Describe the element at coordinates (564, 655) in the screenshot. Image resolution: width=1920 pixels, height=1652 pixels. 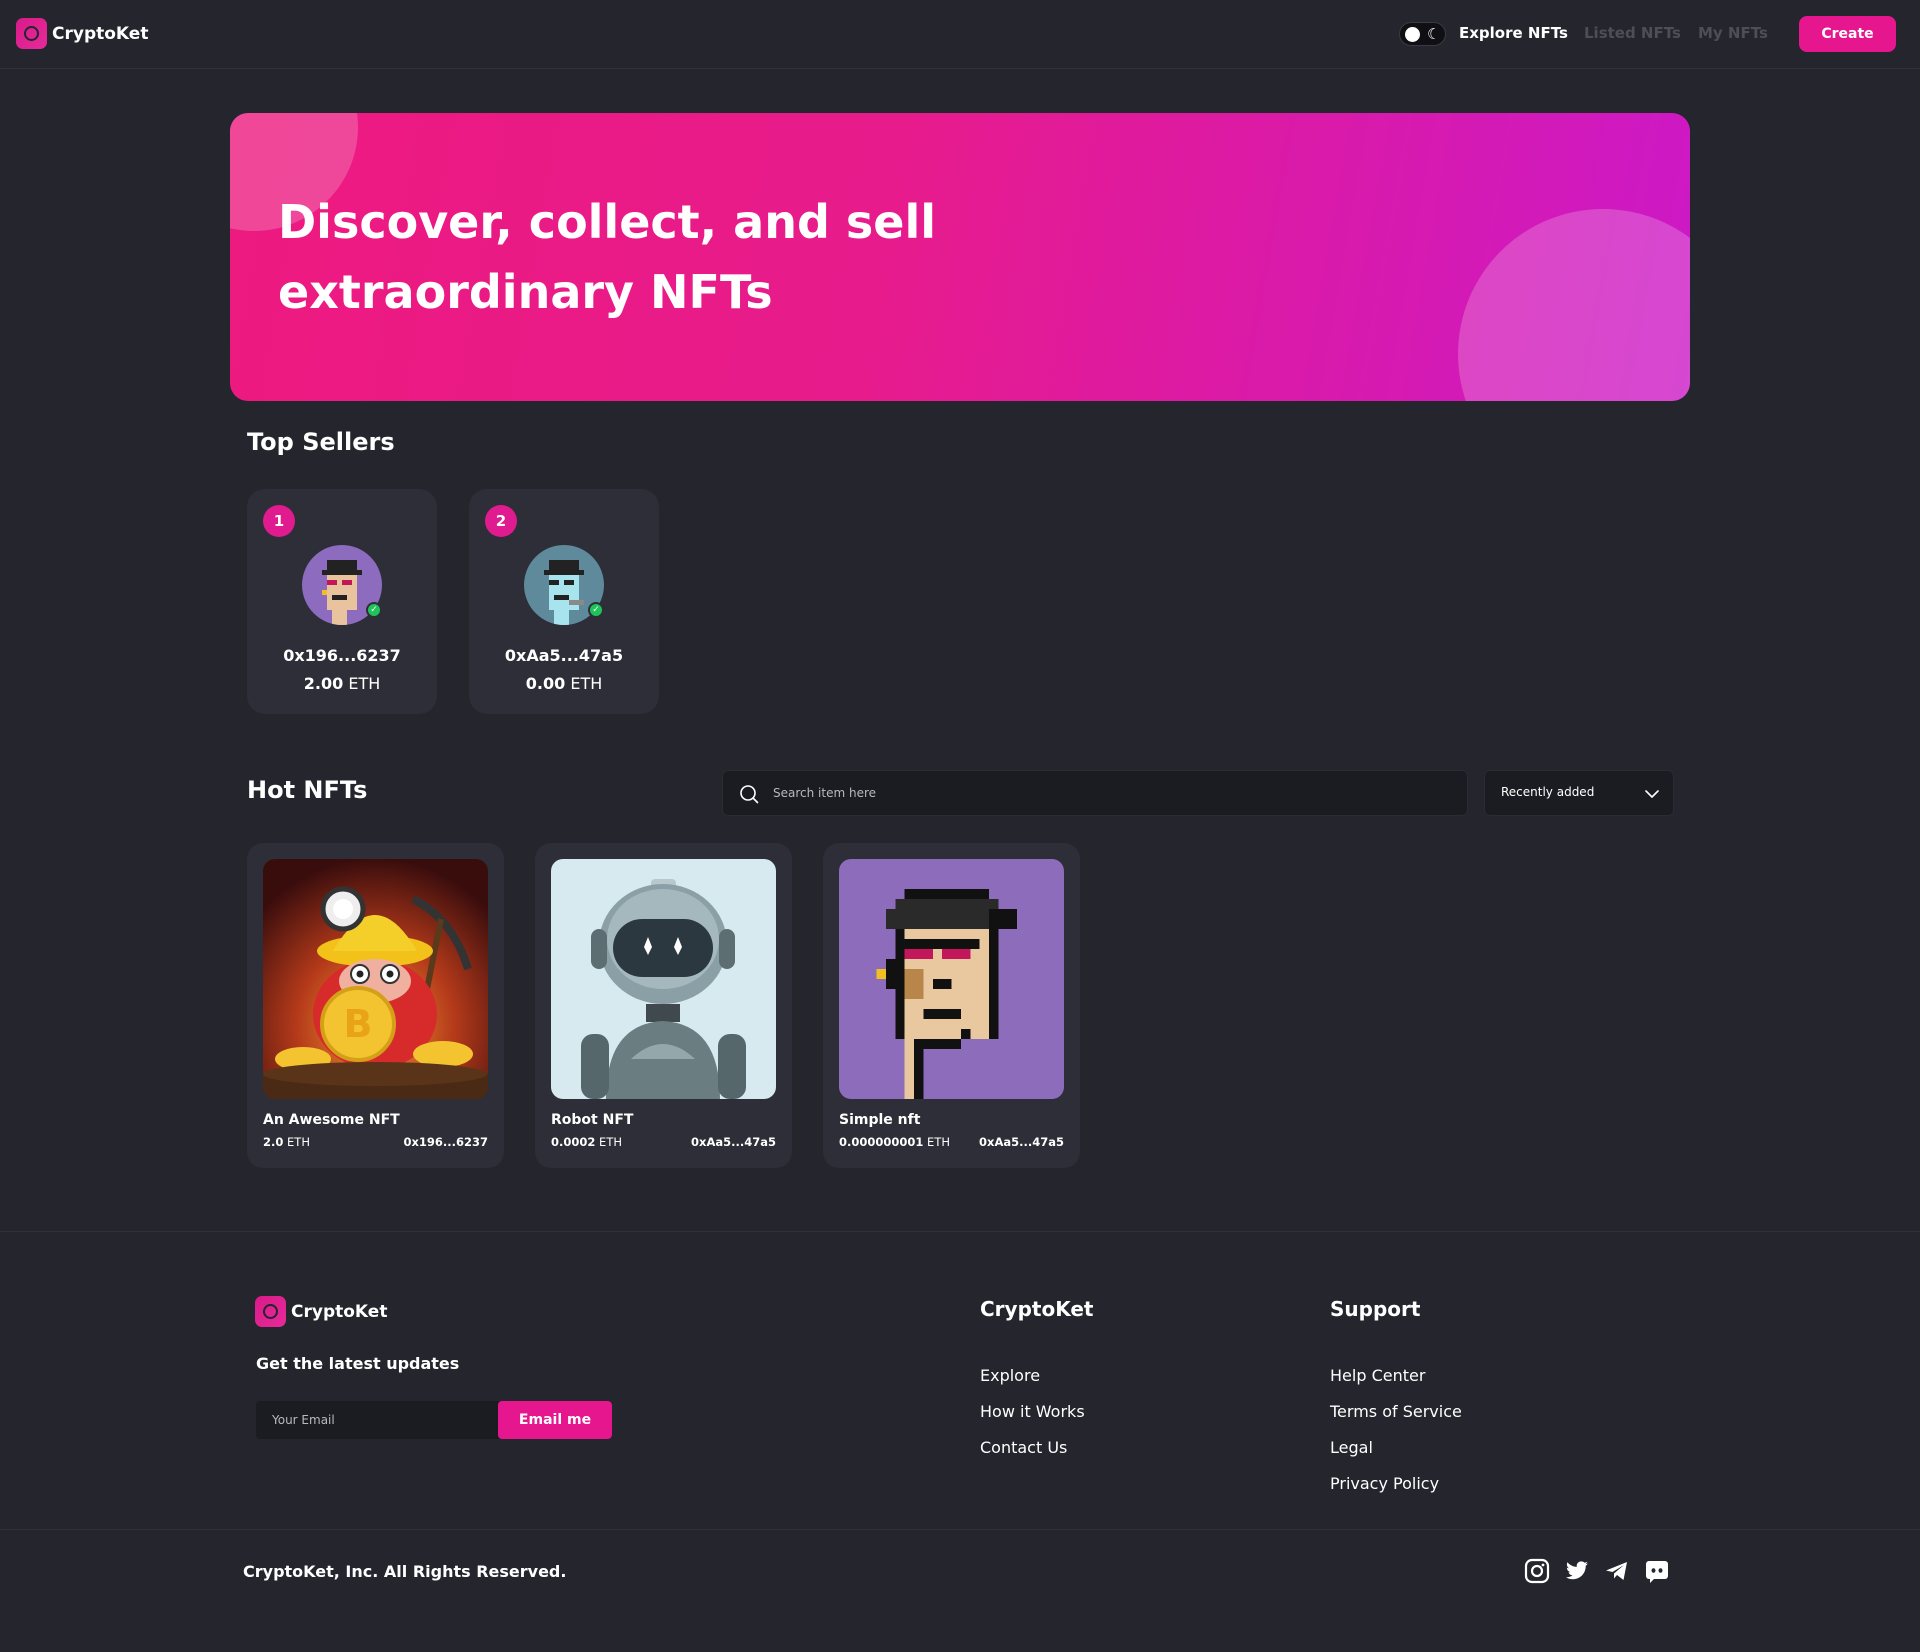
I see `seller-address: 0xAa5...47a5` at that location.